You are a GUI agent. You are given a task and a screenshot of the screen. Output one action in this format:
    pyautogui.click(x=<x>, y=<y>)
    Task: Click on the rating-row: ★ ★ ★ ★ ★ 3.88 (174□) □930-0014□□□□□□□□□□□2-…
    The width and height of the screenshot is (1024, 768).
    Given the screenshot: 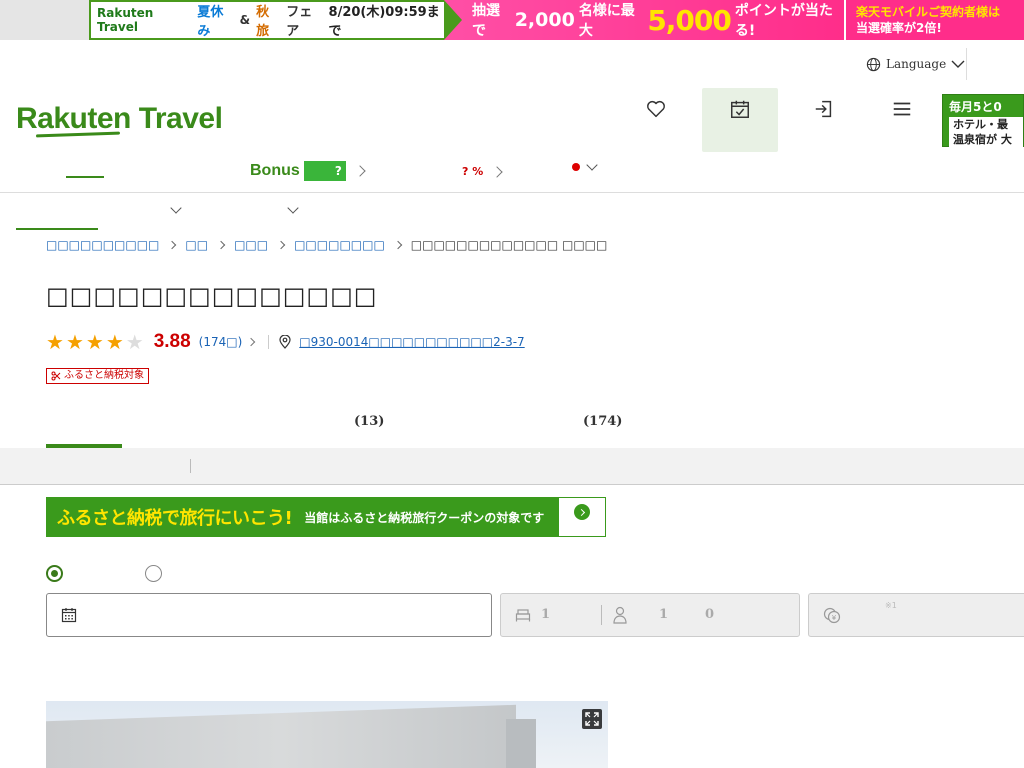 What is the action you would take?
    pyautogui.click(x=285, y=342)
    